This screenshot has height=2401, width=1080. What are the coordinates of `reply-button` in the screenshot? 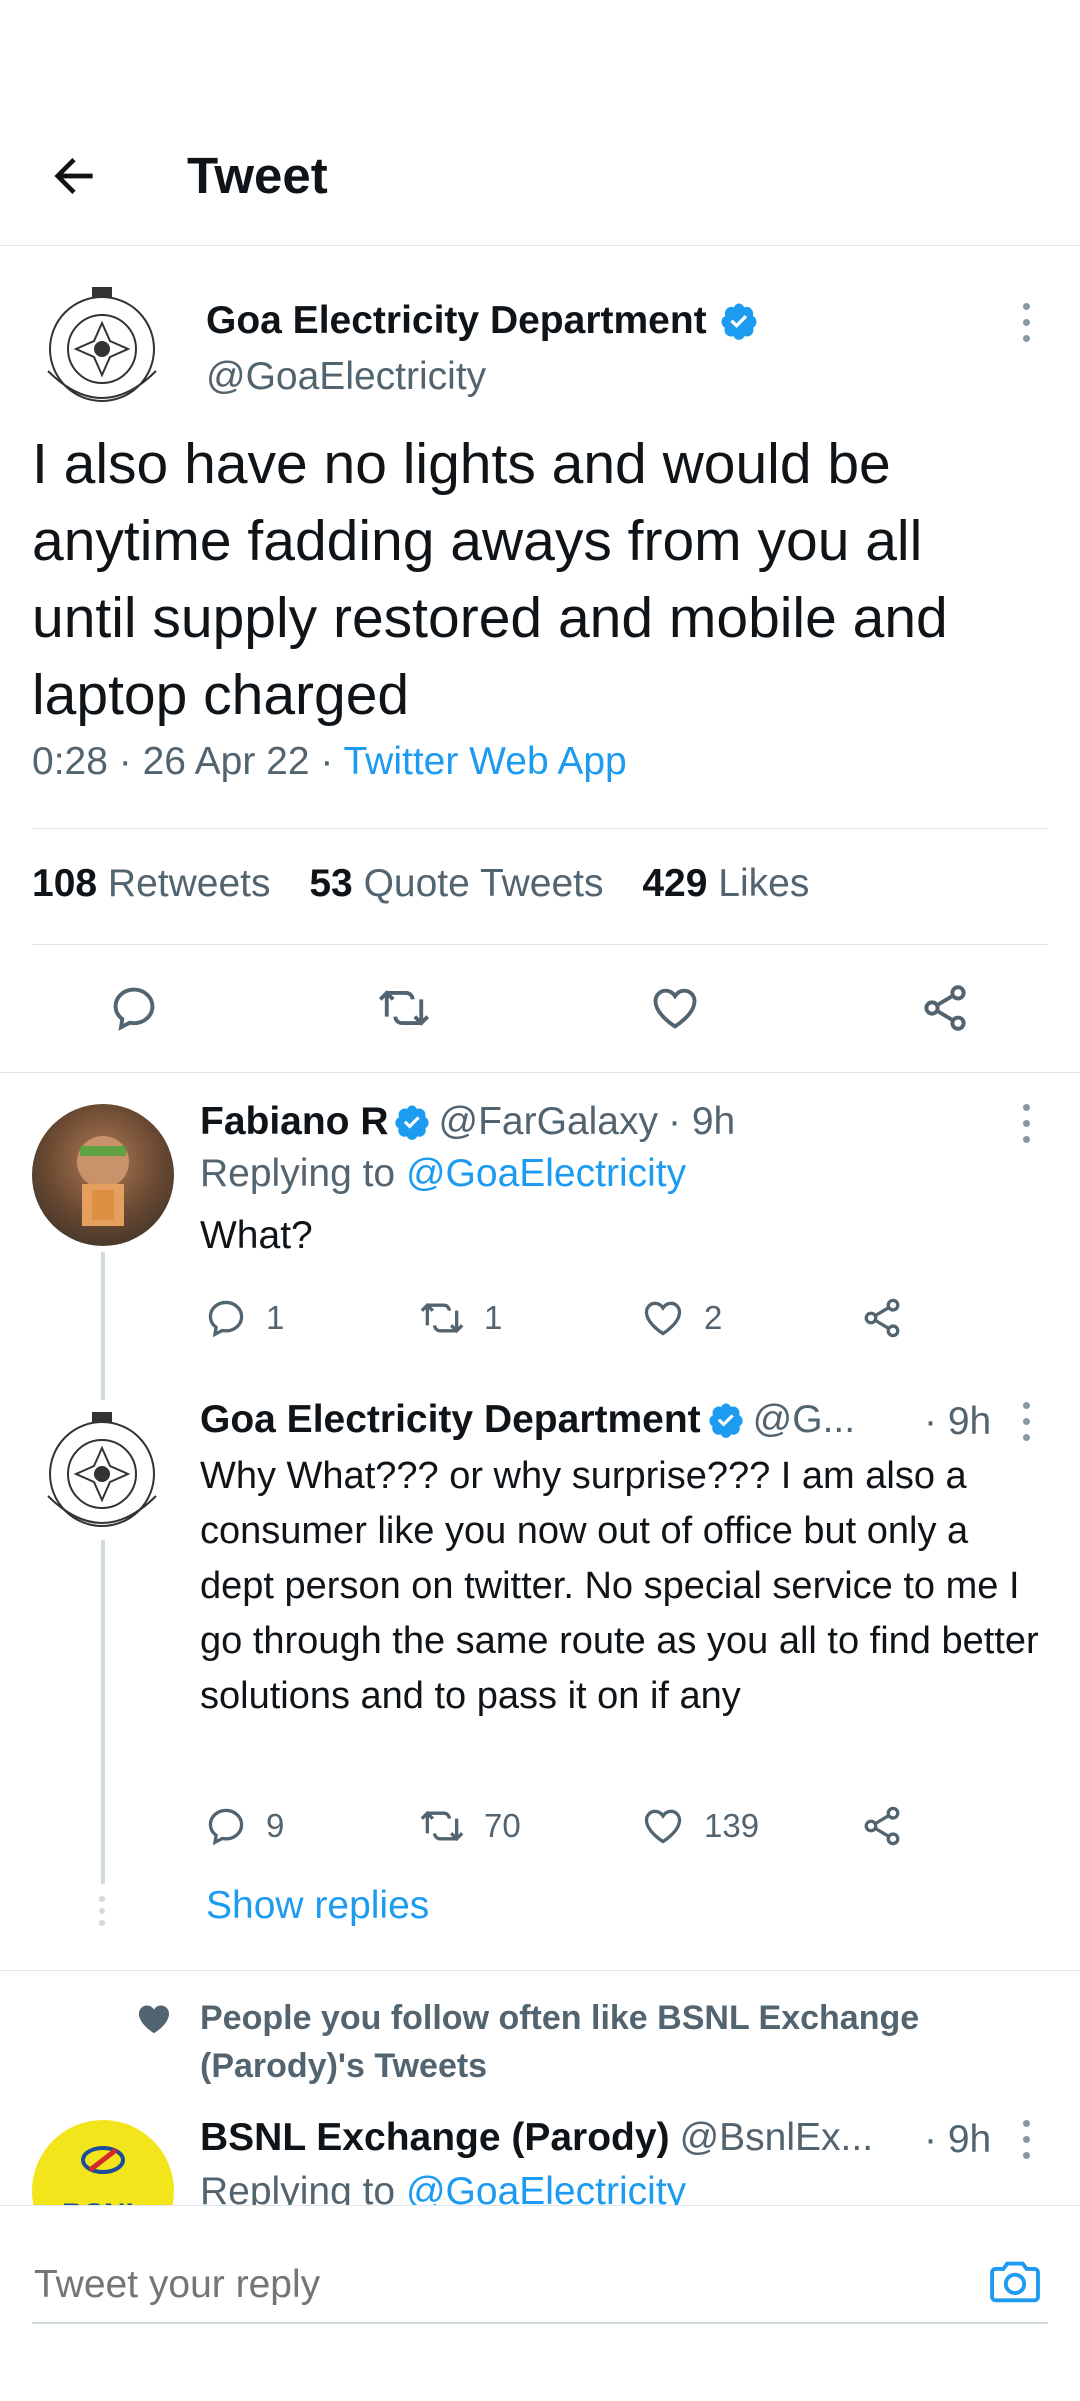 It's located at (134, 1008).